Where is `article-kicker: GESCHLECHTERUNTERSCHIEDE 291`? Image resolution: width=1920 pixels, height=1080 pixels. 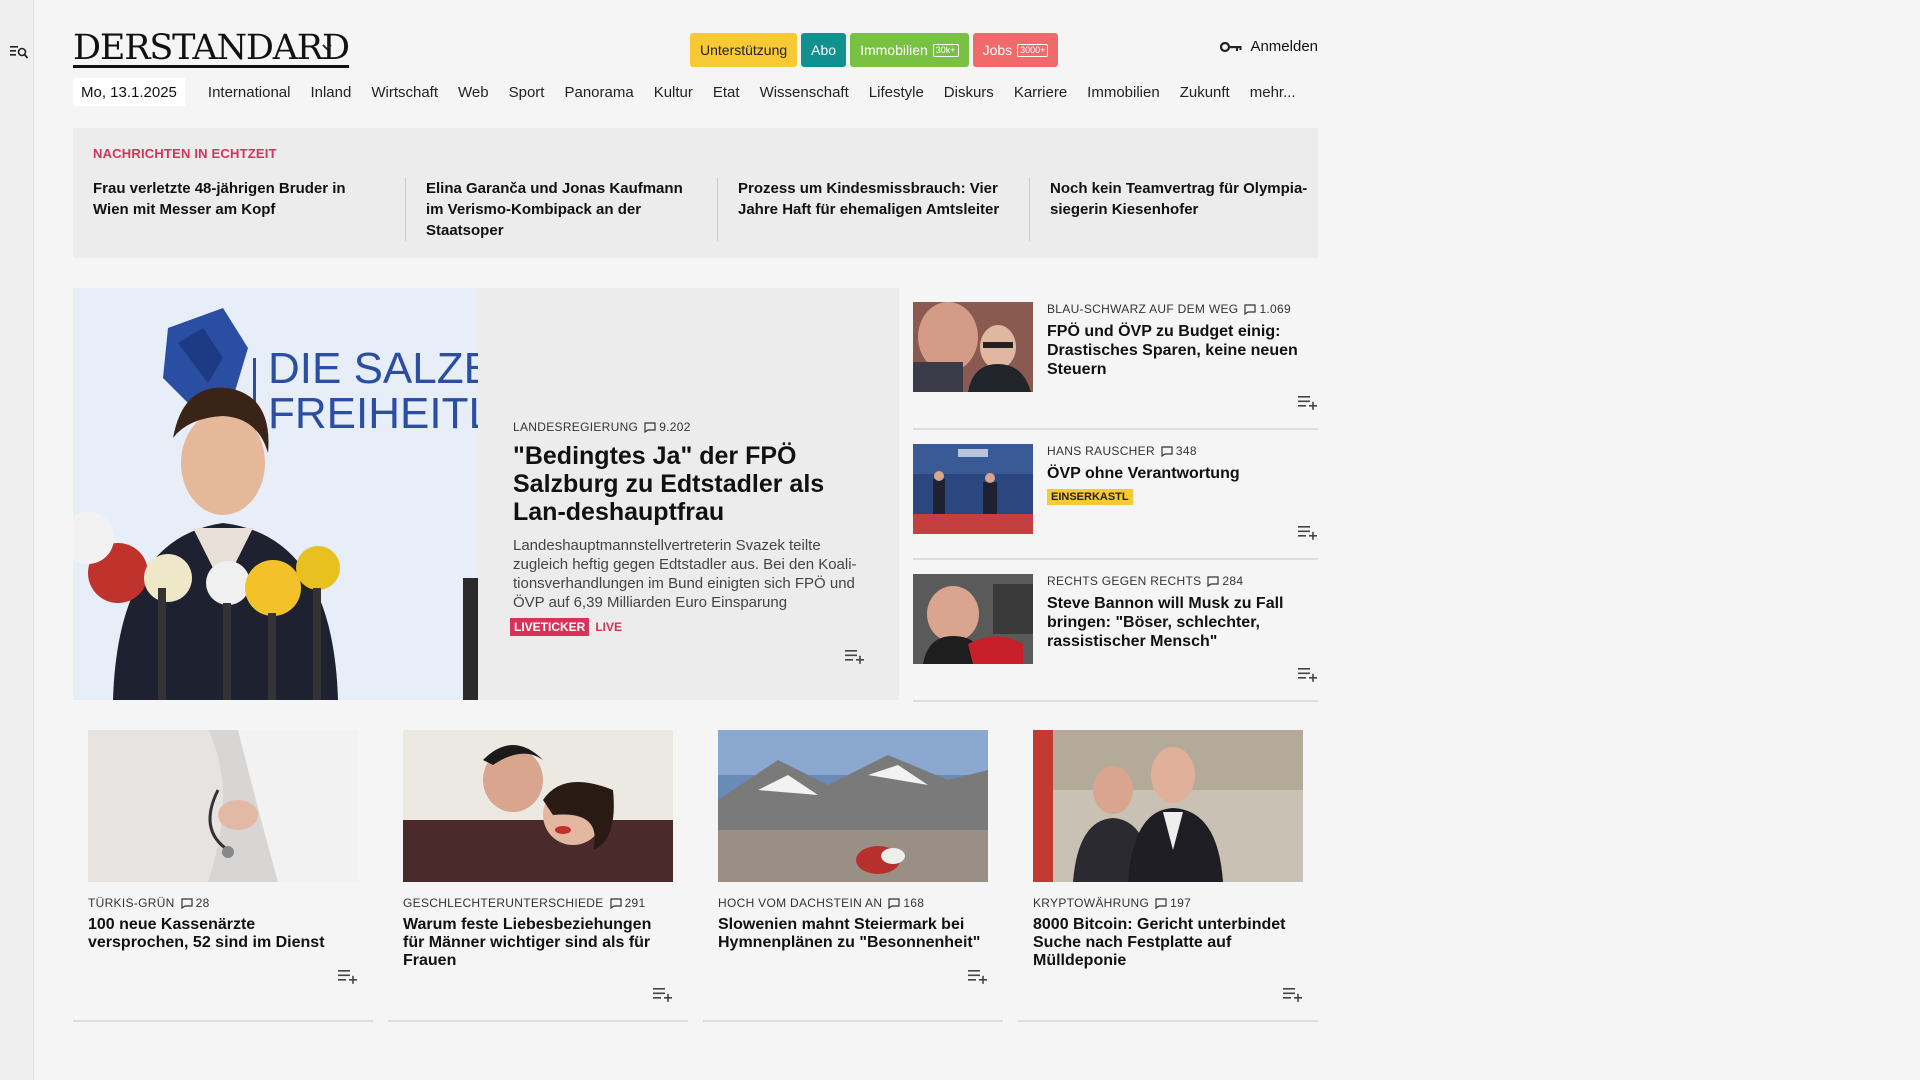 article-kicker: GESCHLECHTERUNTERSCHIEDE 291 is located at coordinates (538, 903).